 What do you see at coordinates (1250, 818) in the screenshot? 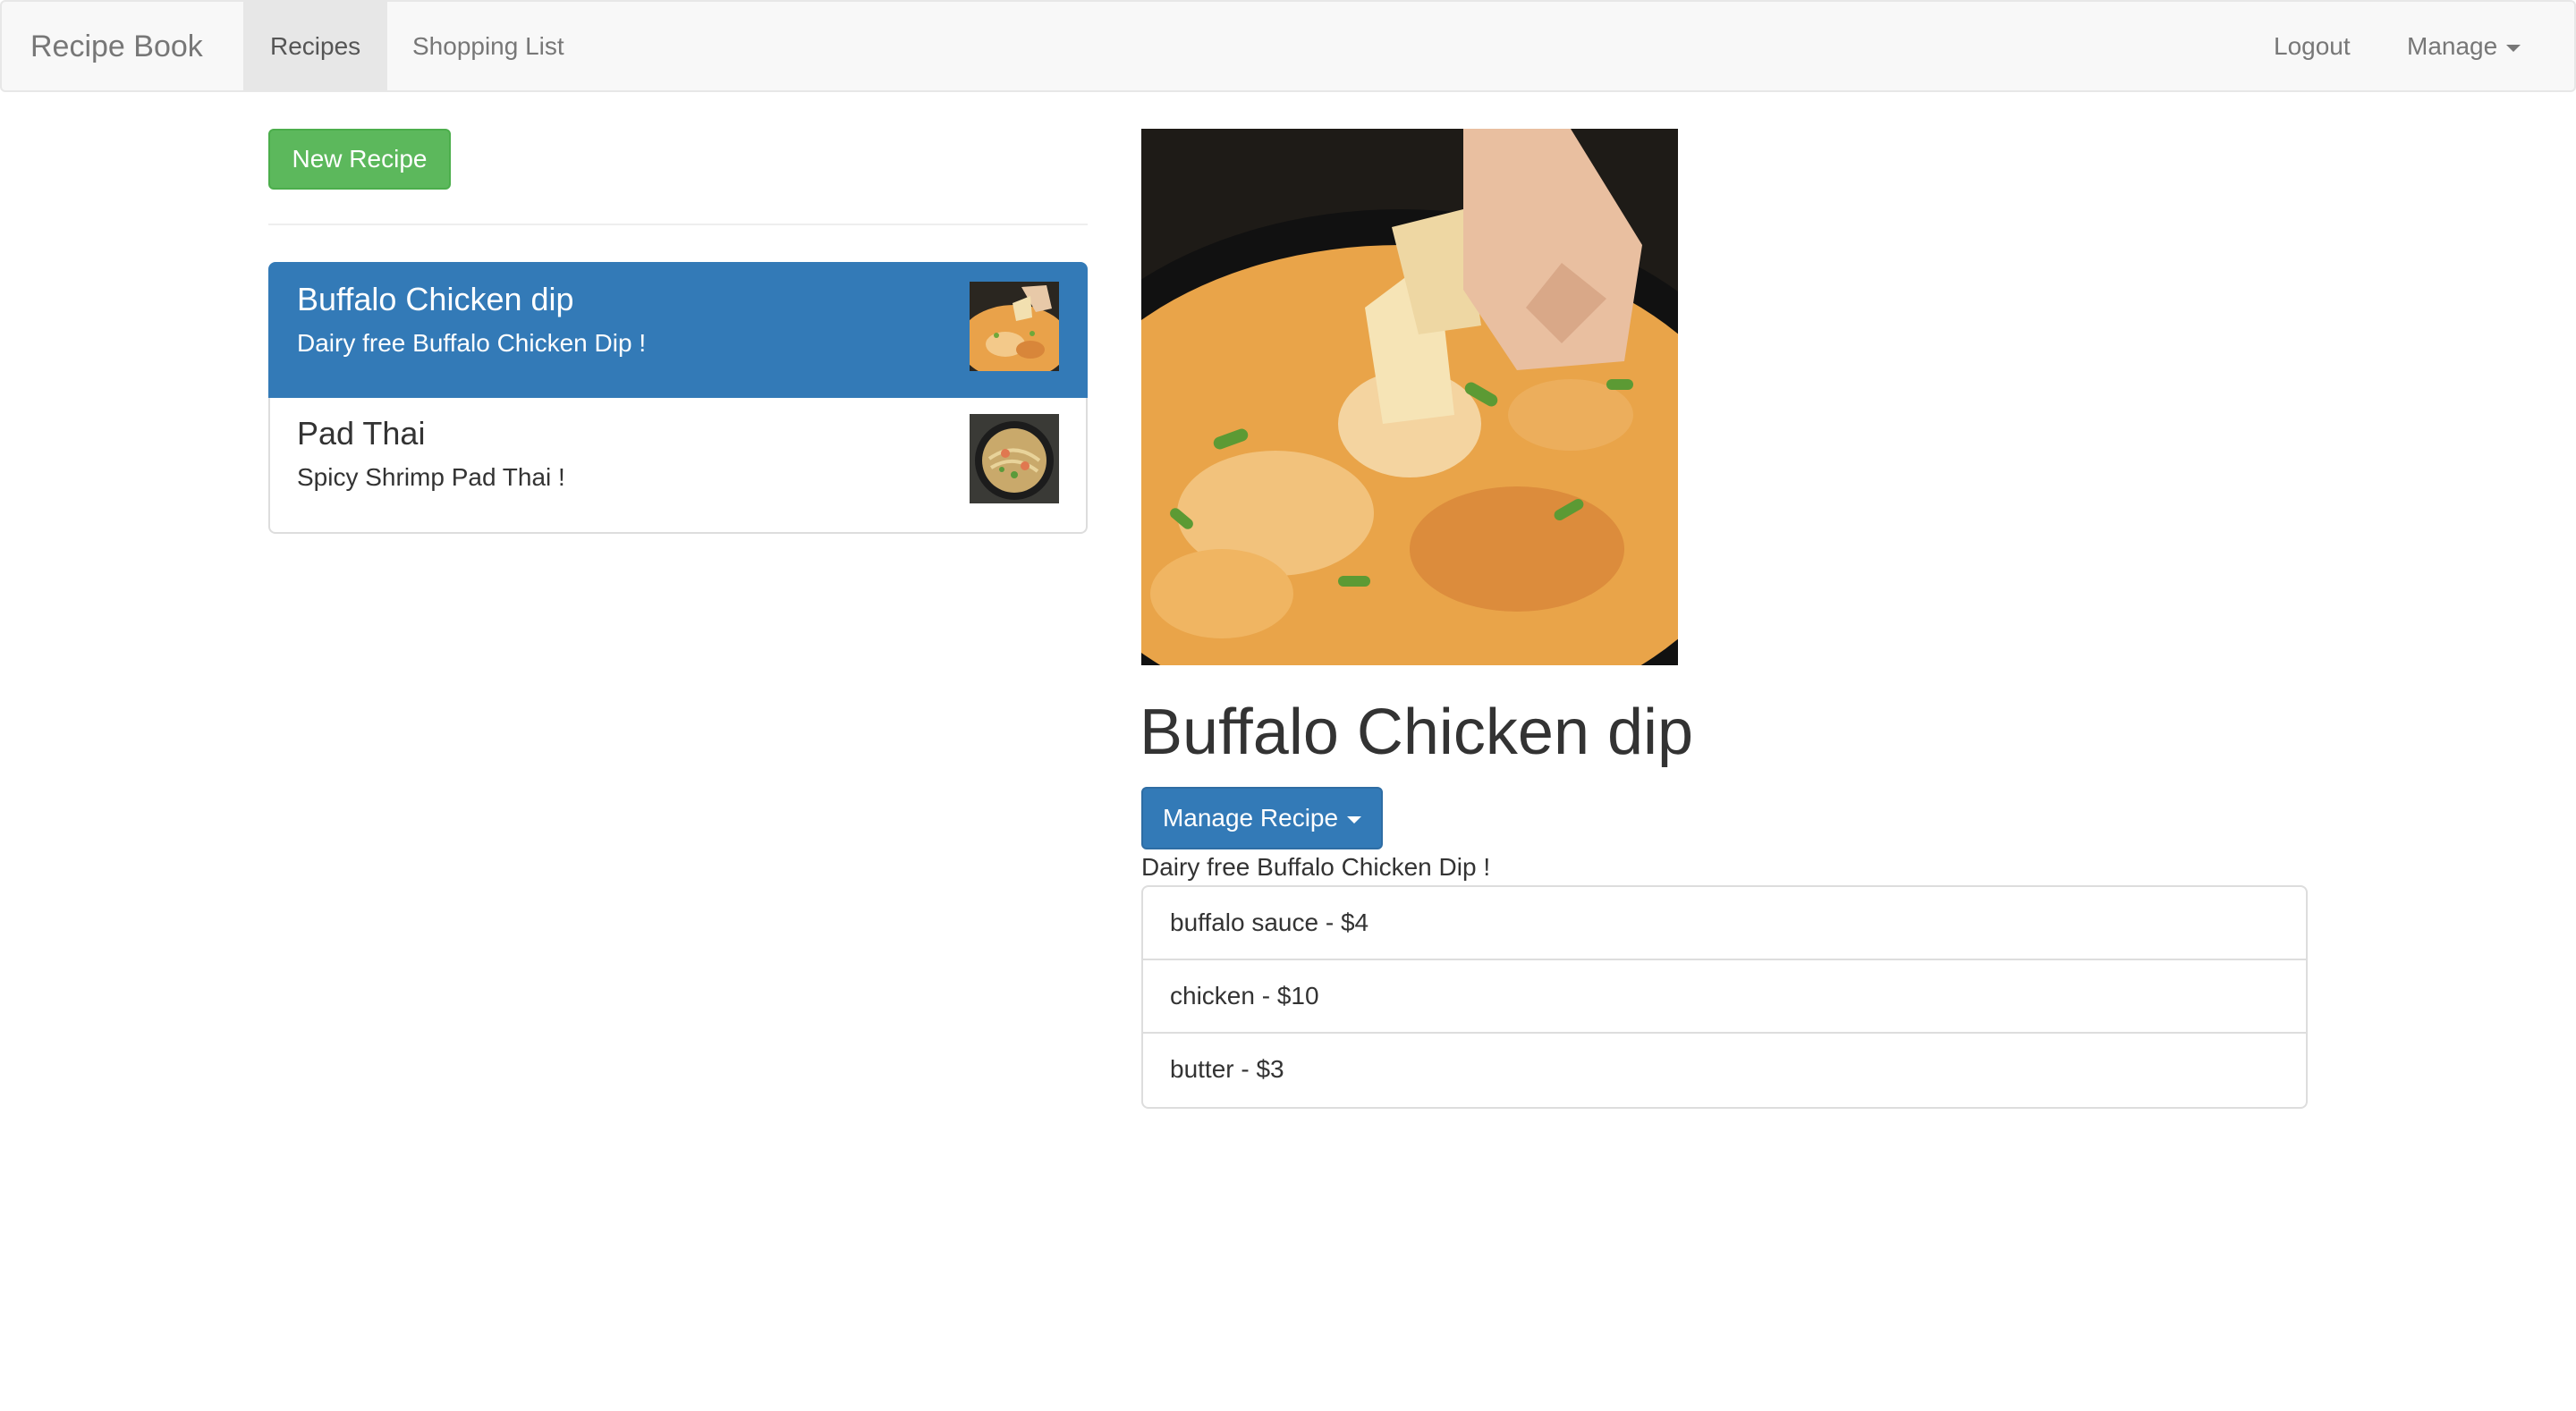
I see `manage-recipe-label: Manage Recipe` at bounding box center [1250, 818].